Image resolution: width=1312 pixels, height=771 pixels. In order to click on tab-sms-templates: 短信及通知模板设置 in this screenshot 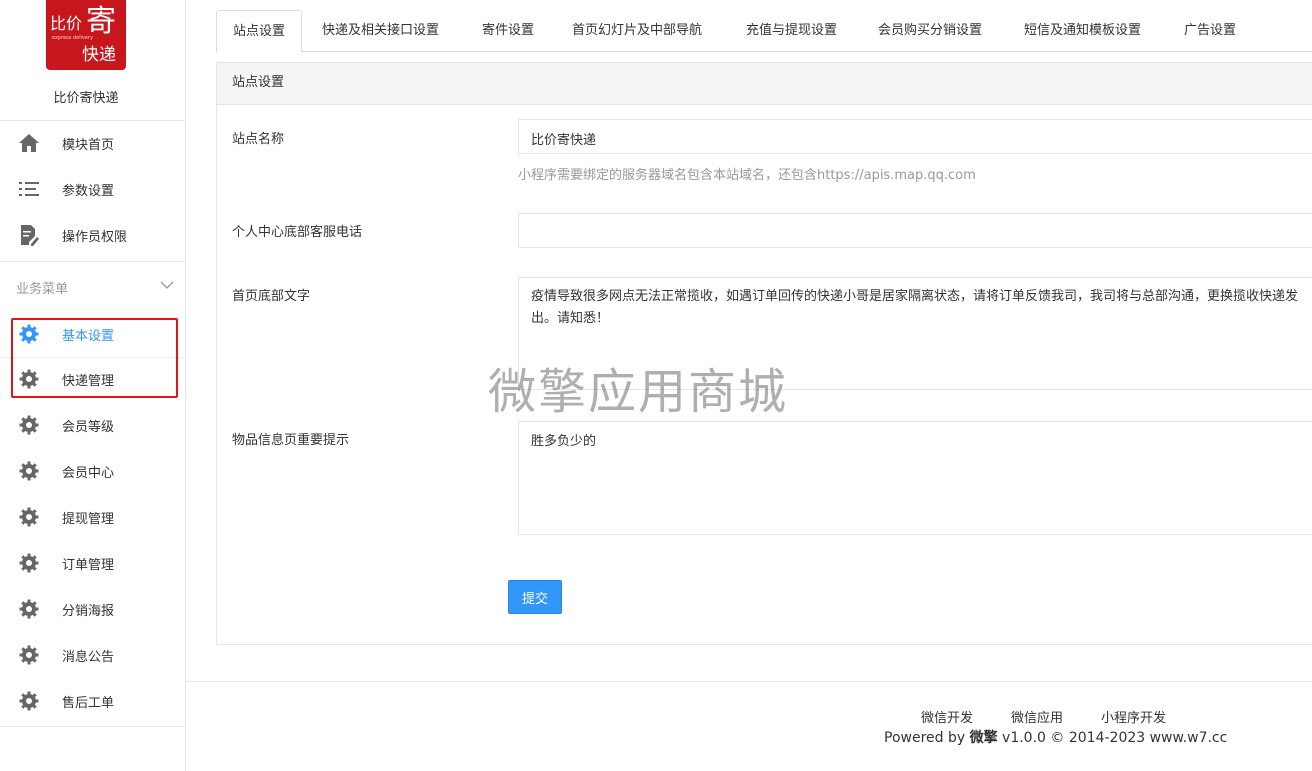, I will do `click(1082, 31)`.